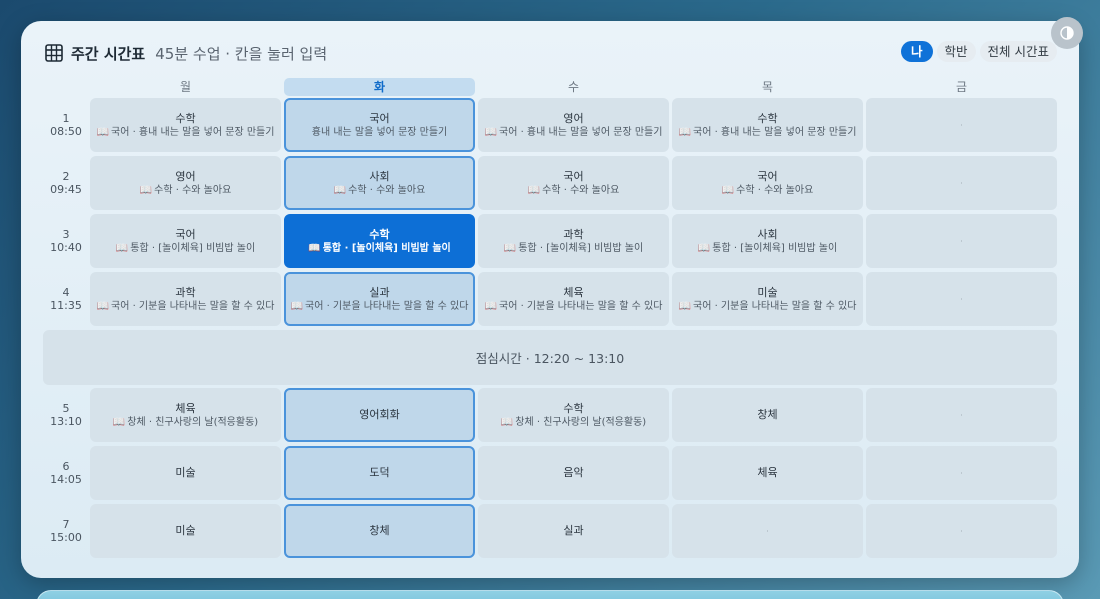 The image size is (1100, 599). I want to click on period-time: 15:00, so click(66, 537).